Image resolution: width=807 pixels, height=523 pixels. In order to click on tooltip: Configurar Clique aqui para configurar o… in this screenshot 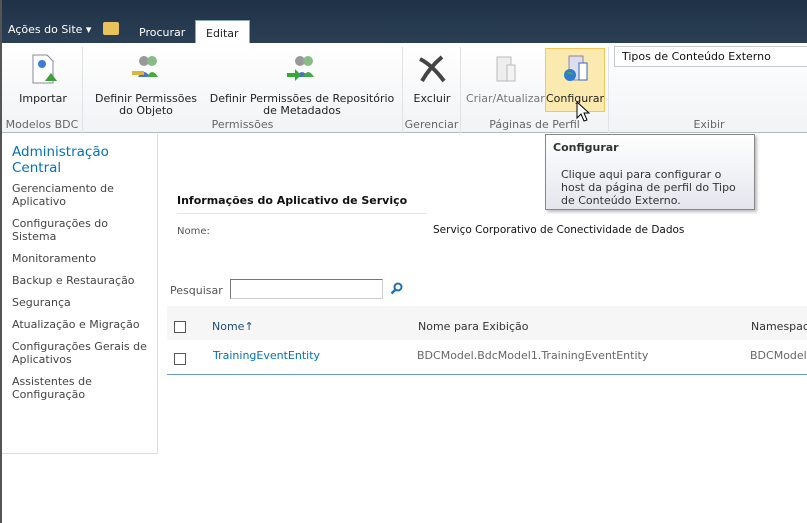, I will do `click(650, 172)`.